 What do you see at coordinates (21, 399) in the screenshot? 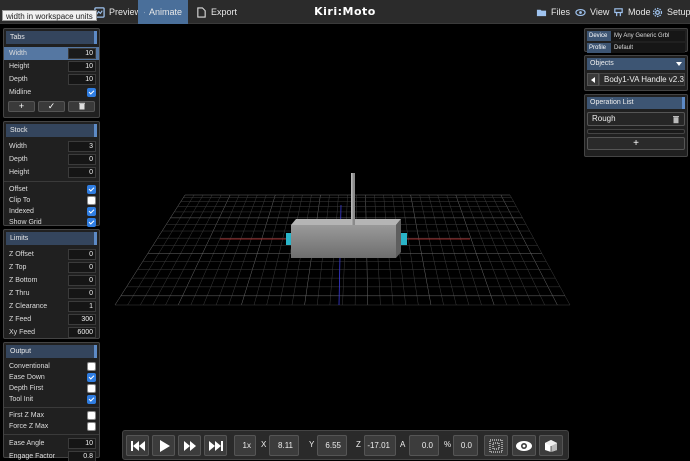
I see `tool-init-label: Tool Init` at bounding box center [21, 399].